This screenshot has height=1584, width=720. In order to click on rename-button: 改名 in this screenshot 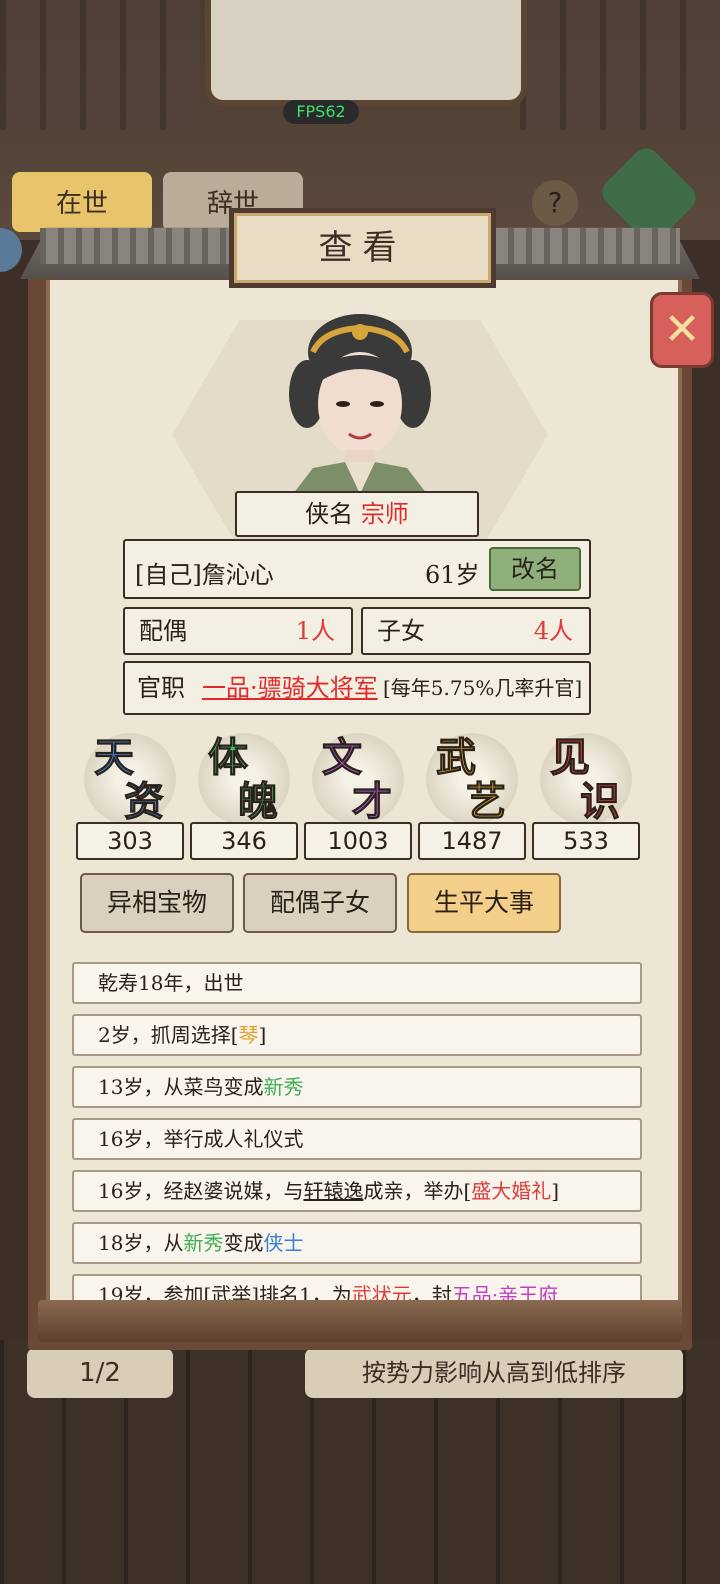, I will do `click(535, 569)`.